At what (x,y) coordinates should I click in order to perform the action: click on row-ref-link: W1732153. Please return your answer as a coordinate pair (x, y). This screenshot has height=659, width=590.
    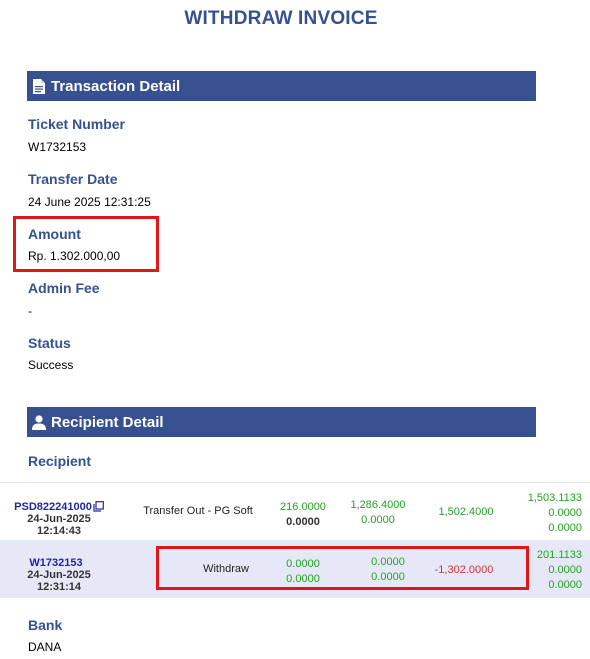
    Looking at the image, I should click on (56, 563).